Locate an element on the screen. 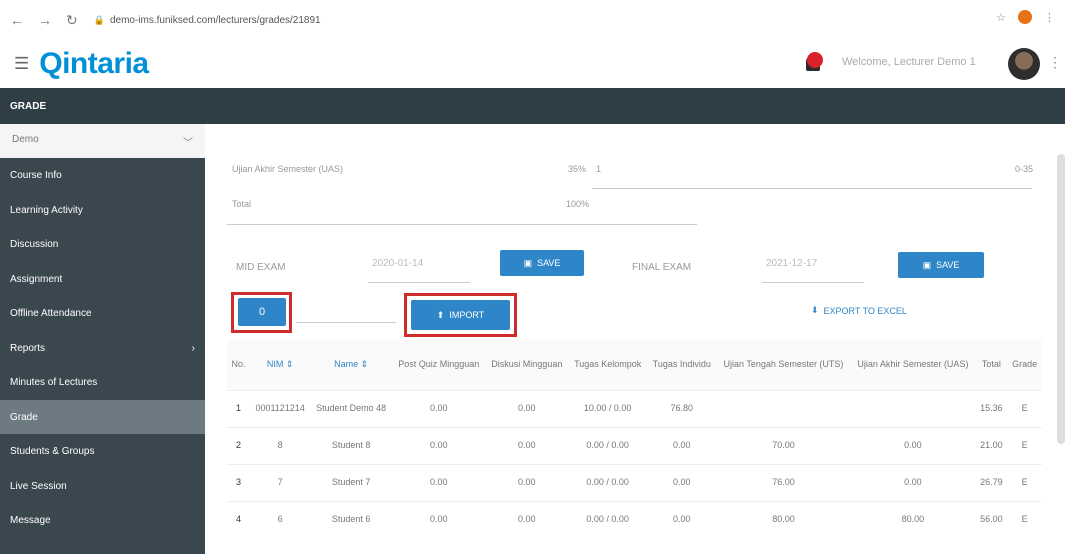  profile-icon is located at coordinates (1025, 17).